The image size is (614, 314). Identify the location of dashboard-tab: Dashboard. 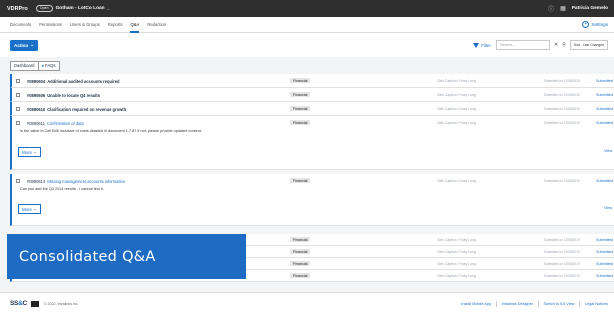
(24, 65).